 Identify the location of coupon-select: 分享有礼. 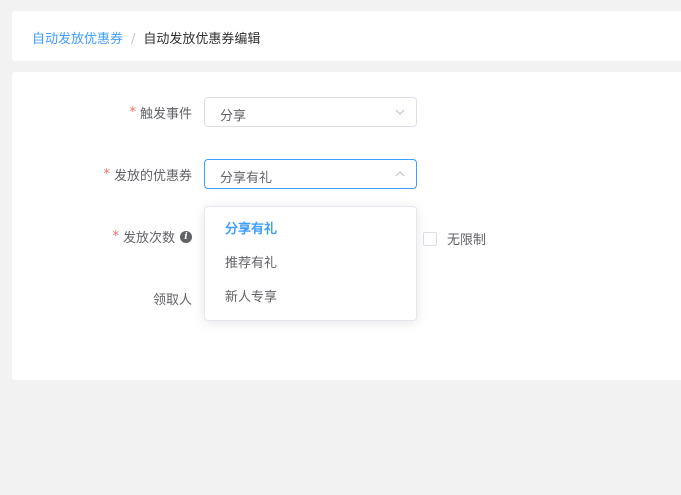
(310, 174).